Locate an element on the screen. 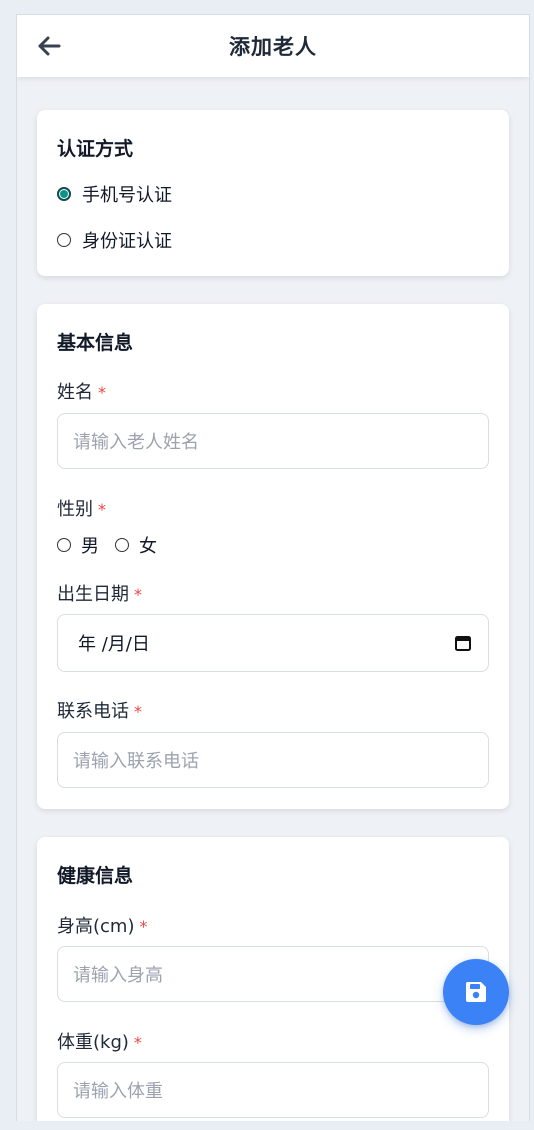  save-icon is located at coordinates (475, 992).